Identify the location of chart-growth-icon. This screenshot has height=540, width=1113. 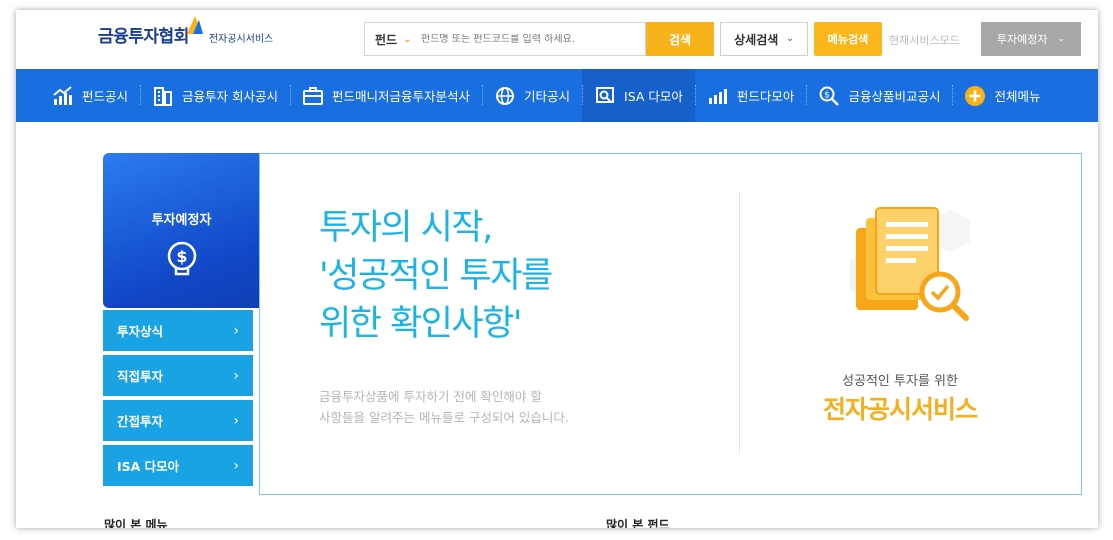
(63, 96).